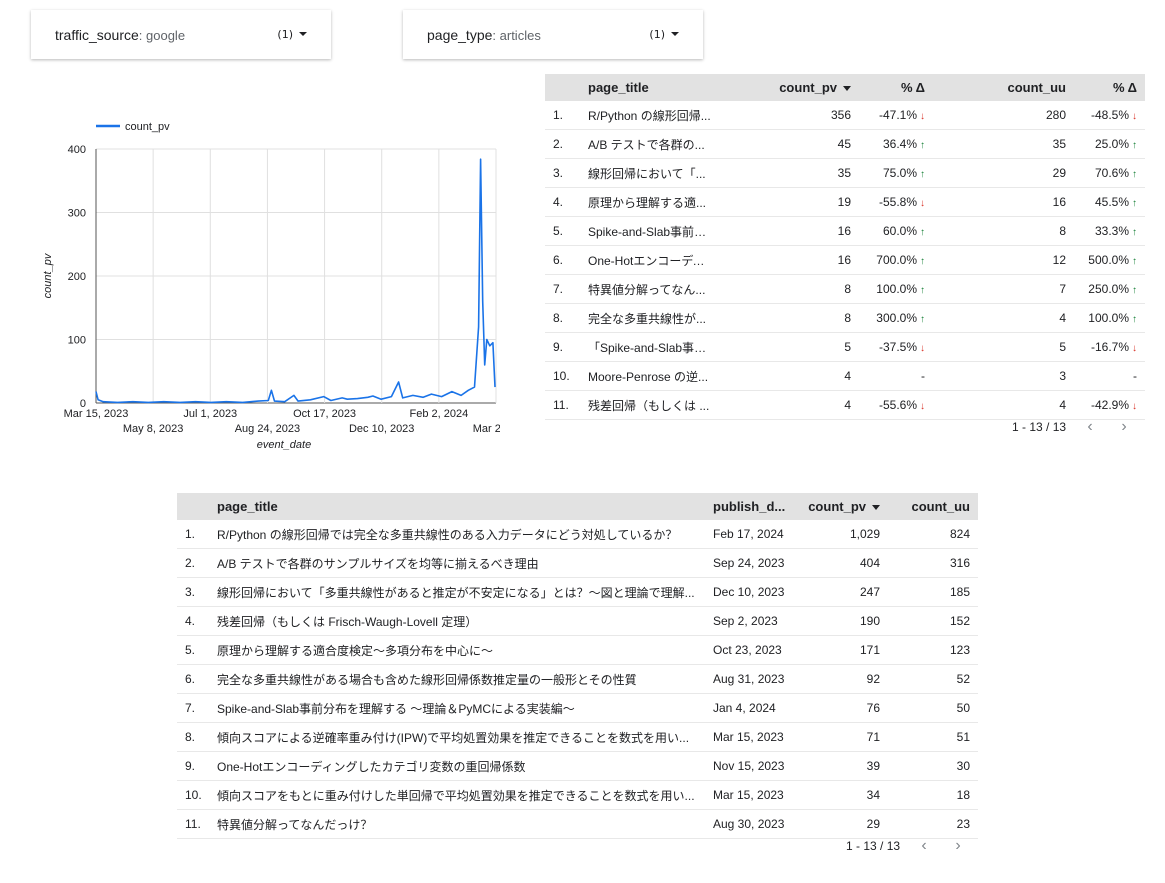 Image resolution: width=1165 pixels, height=883 pixels. What do you see at coordinates (1101, 87) in the screenshot?
I see `col-uu-delta: % Δ` at bounding box center [1101, 87].